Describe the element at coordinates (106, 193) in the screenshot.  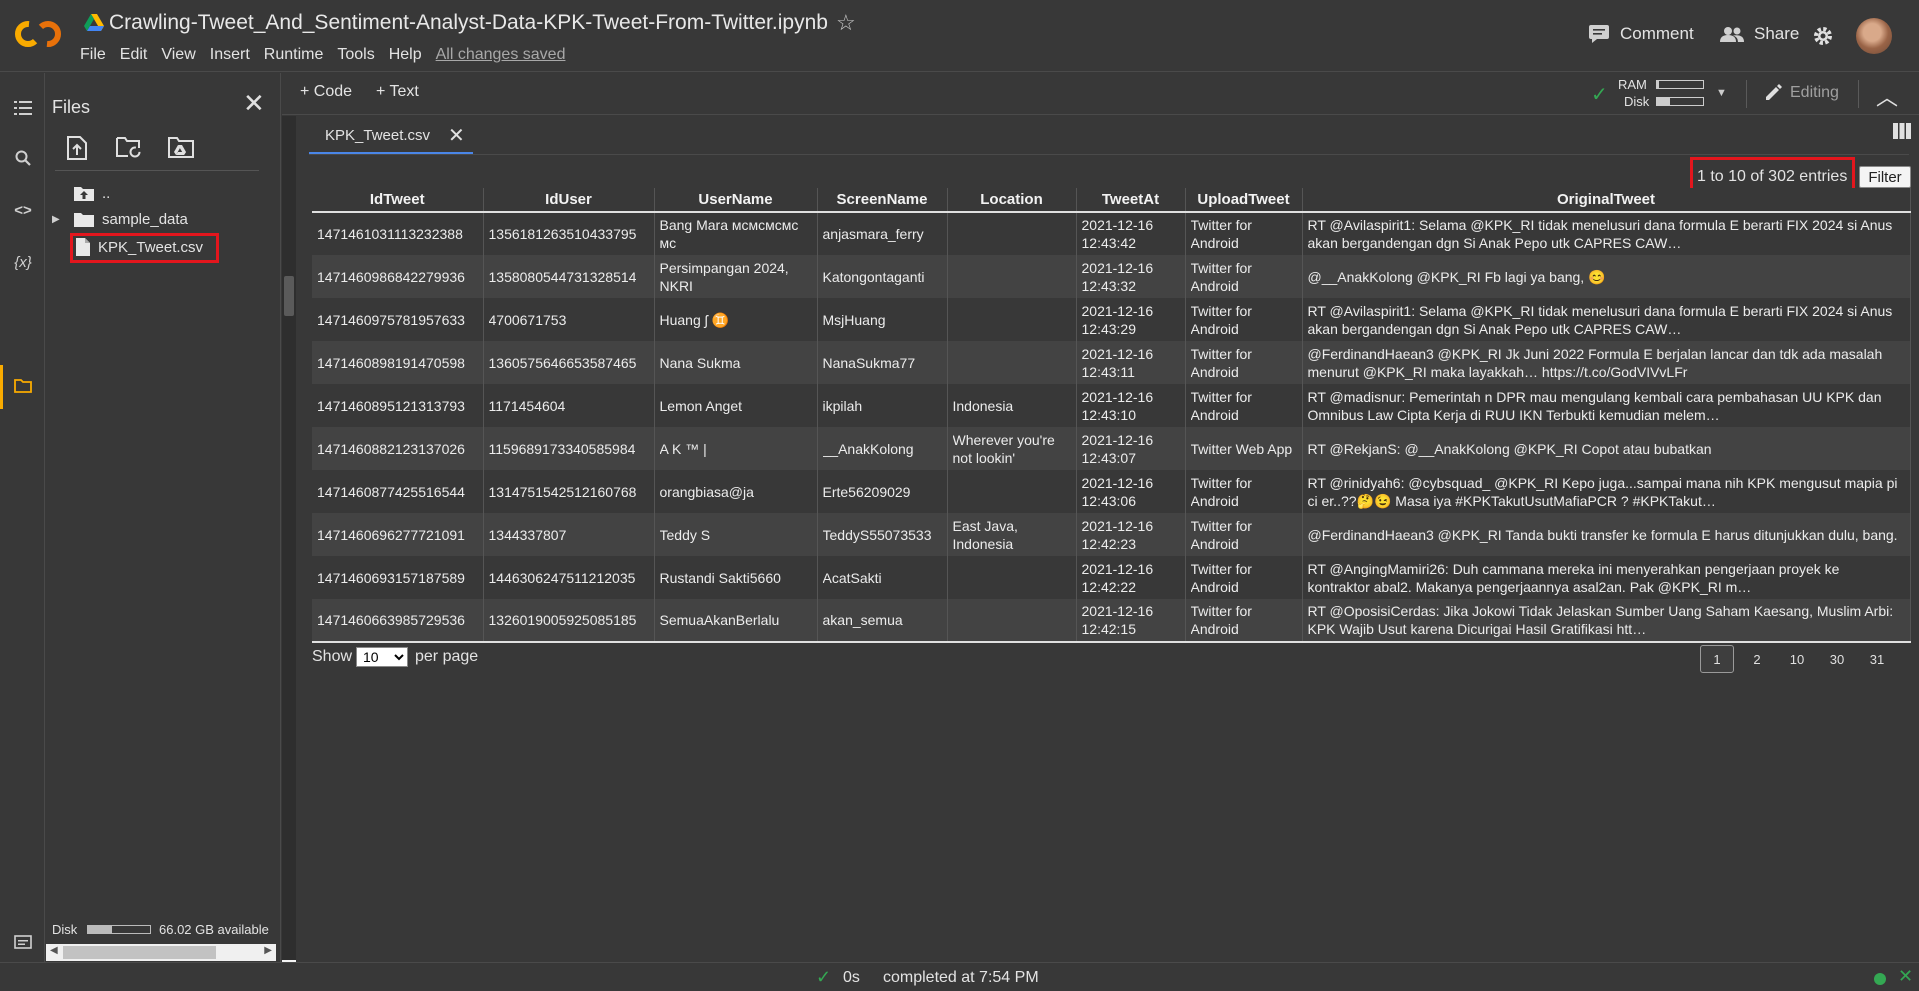
I see `tree-item-label: ..` at that location.